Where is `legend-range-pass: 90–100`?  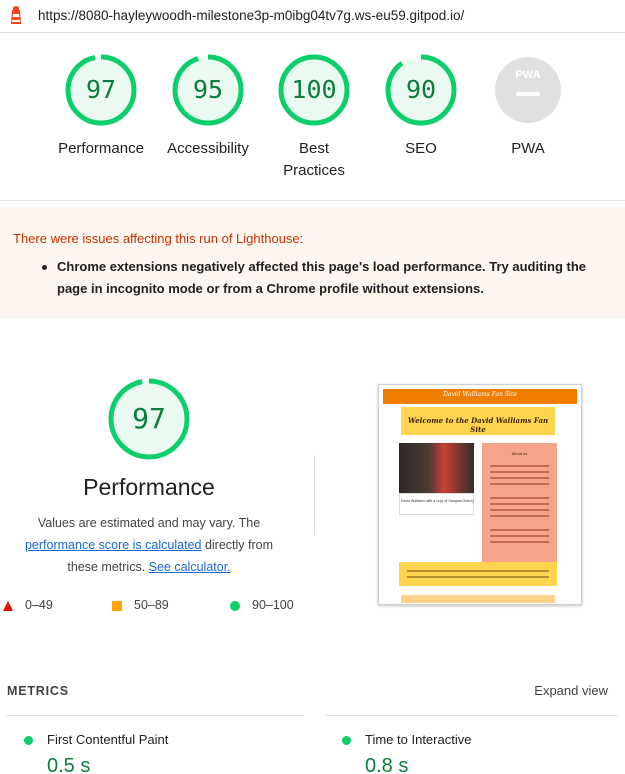
legend-range-pass: 90–100 is located at coordinates (273, 605).